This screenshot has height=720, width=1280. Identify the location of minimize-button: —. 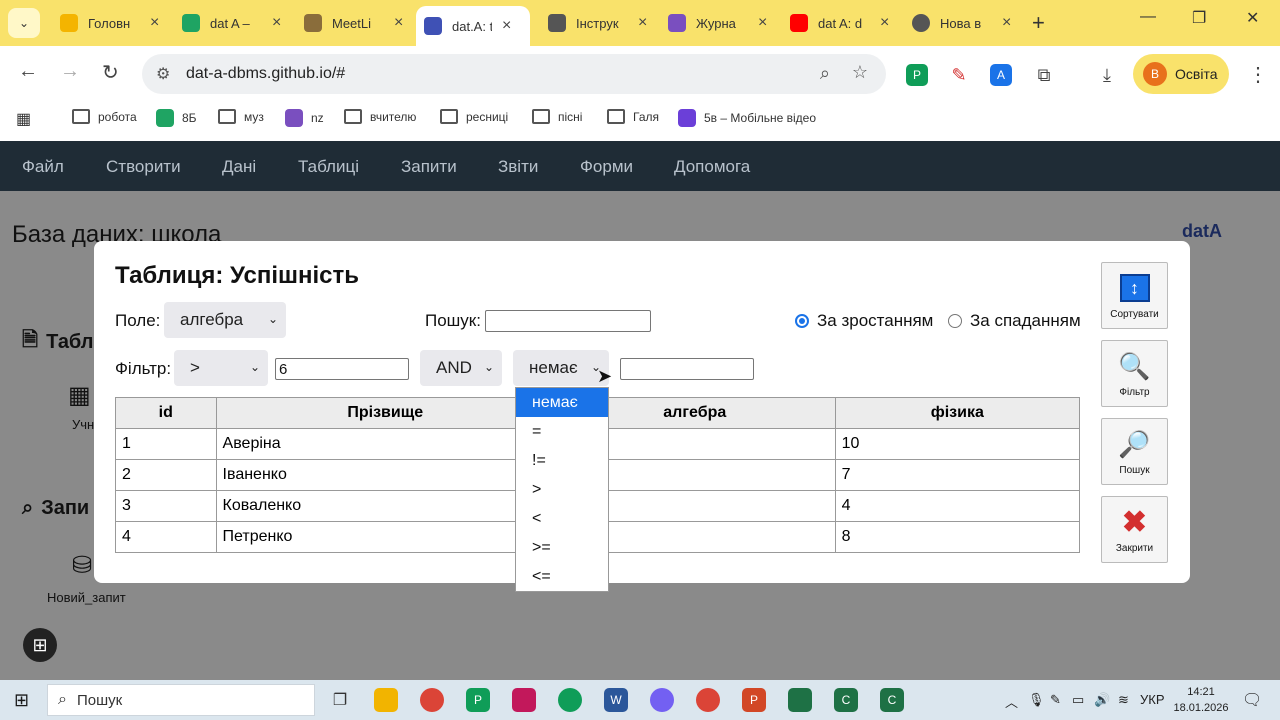
(1148, 17).